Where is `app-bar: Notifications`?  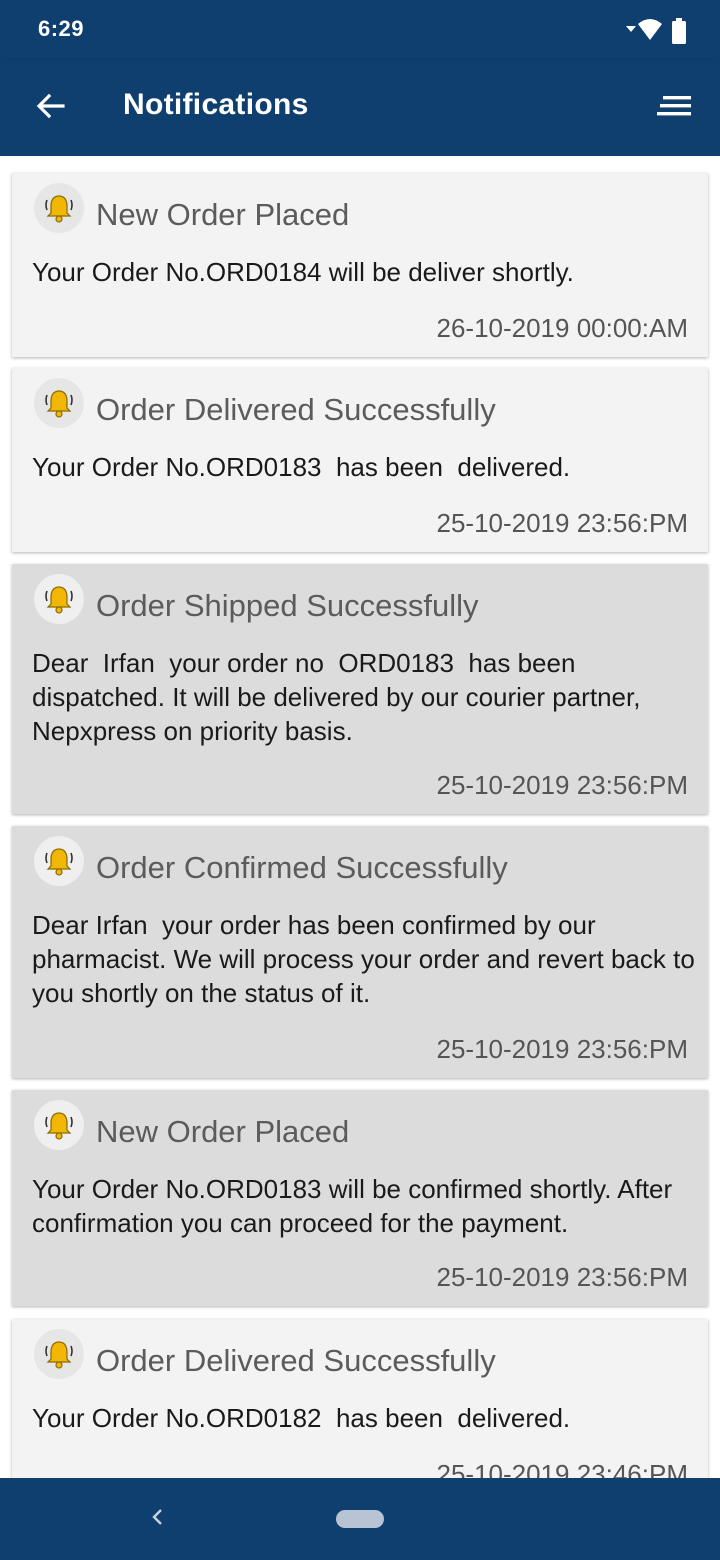
app-bar: Notifications is located at coordinates (360, 108).